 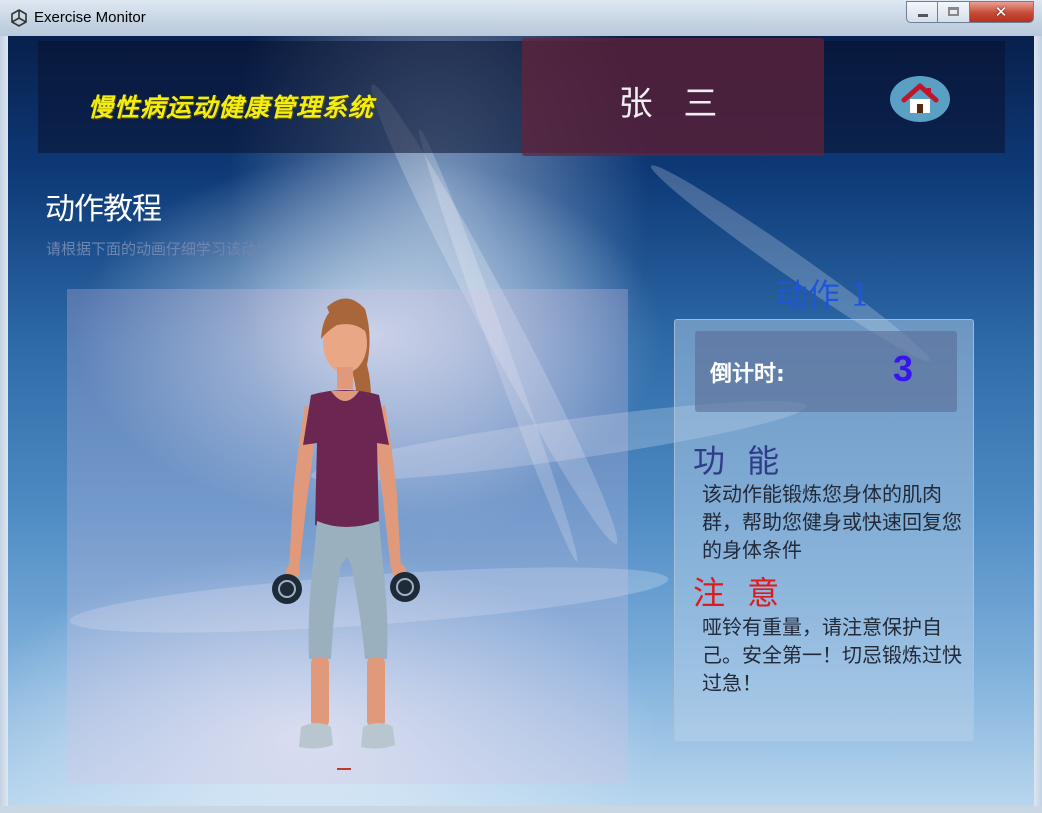 I want to click on home-button, so click(x=920, y=99).